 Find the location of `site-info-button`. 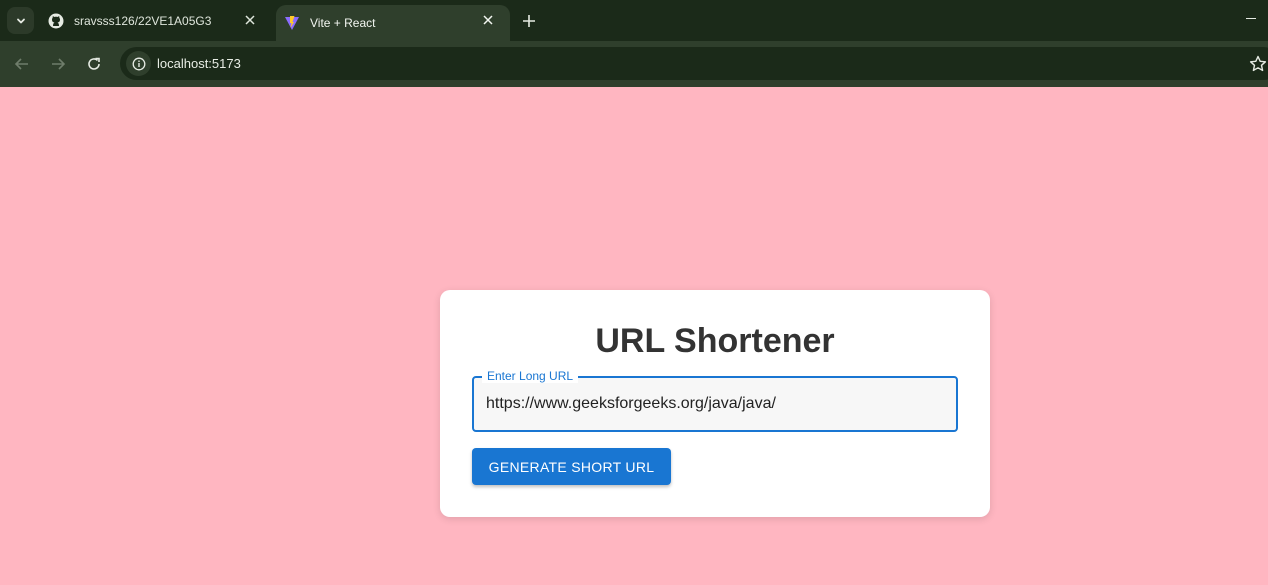

site-info-button is located at coordinates (138, 63).